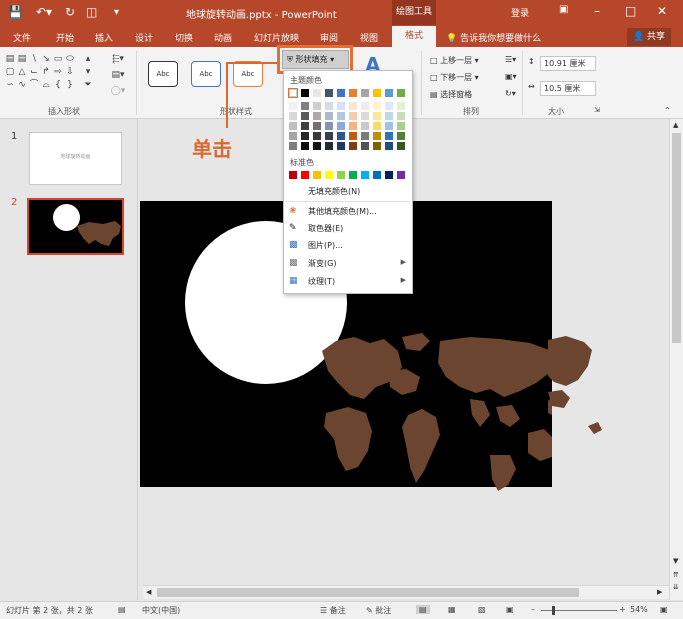 This screenshot has width=683, height=619. What do you see at coordinates (70, 85) in the screenshot?
I see `brace-shape-icon: }` at bounding box center [70, 85].